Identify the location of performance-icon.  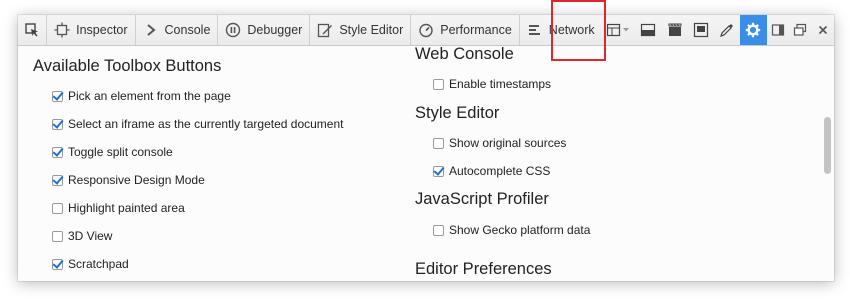
(426, 30).